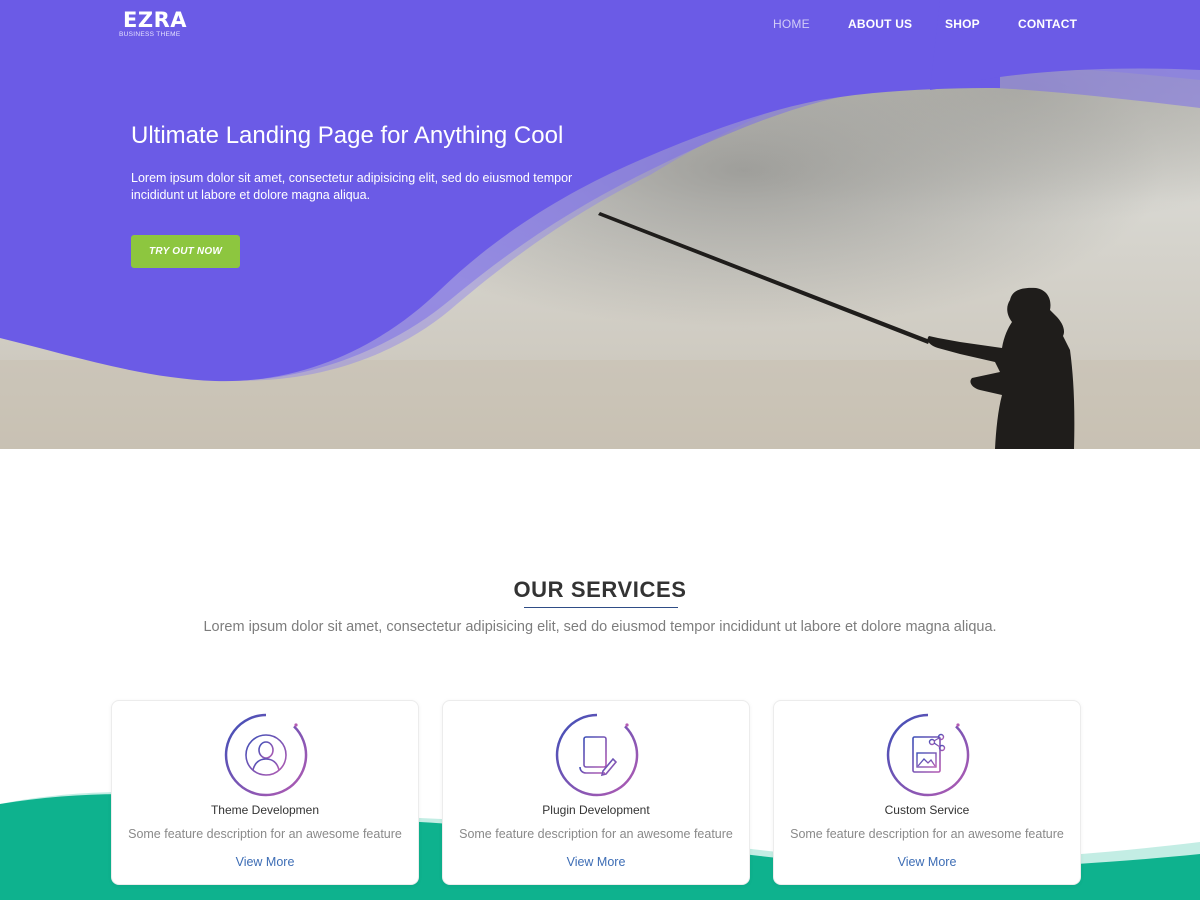 The width and height of the screenshot is (1200, 900). What do you see at coordinates (150, 34) in the screenshot?
I see `brand-tagline: BUSINESS THEME` at bounding box center [150, 34].